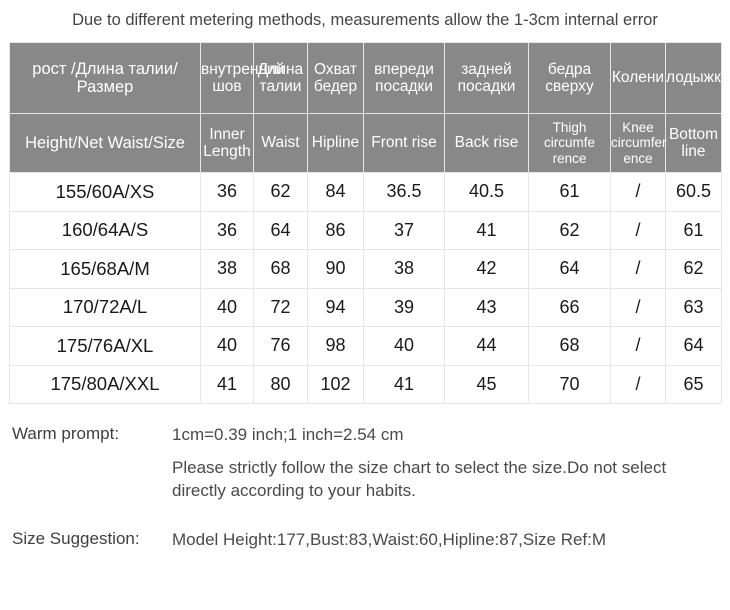 The width and height of the screenshot is (730, 610). Describe the element at coordinates (404, 192) in the screenshot. I see `front-rise-cell: 36.5` at that location.